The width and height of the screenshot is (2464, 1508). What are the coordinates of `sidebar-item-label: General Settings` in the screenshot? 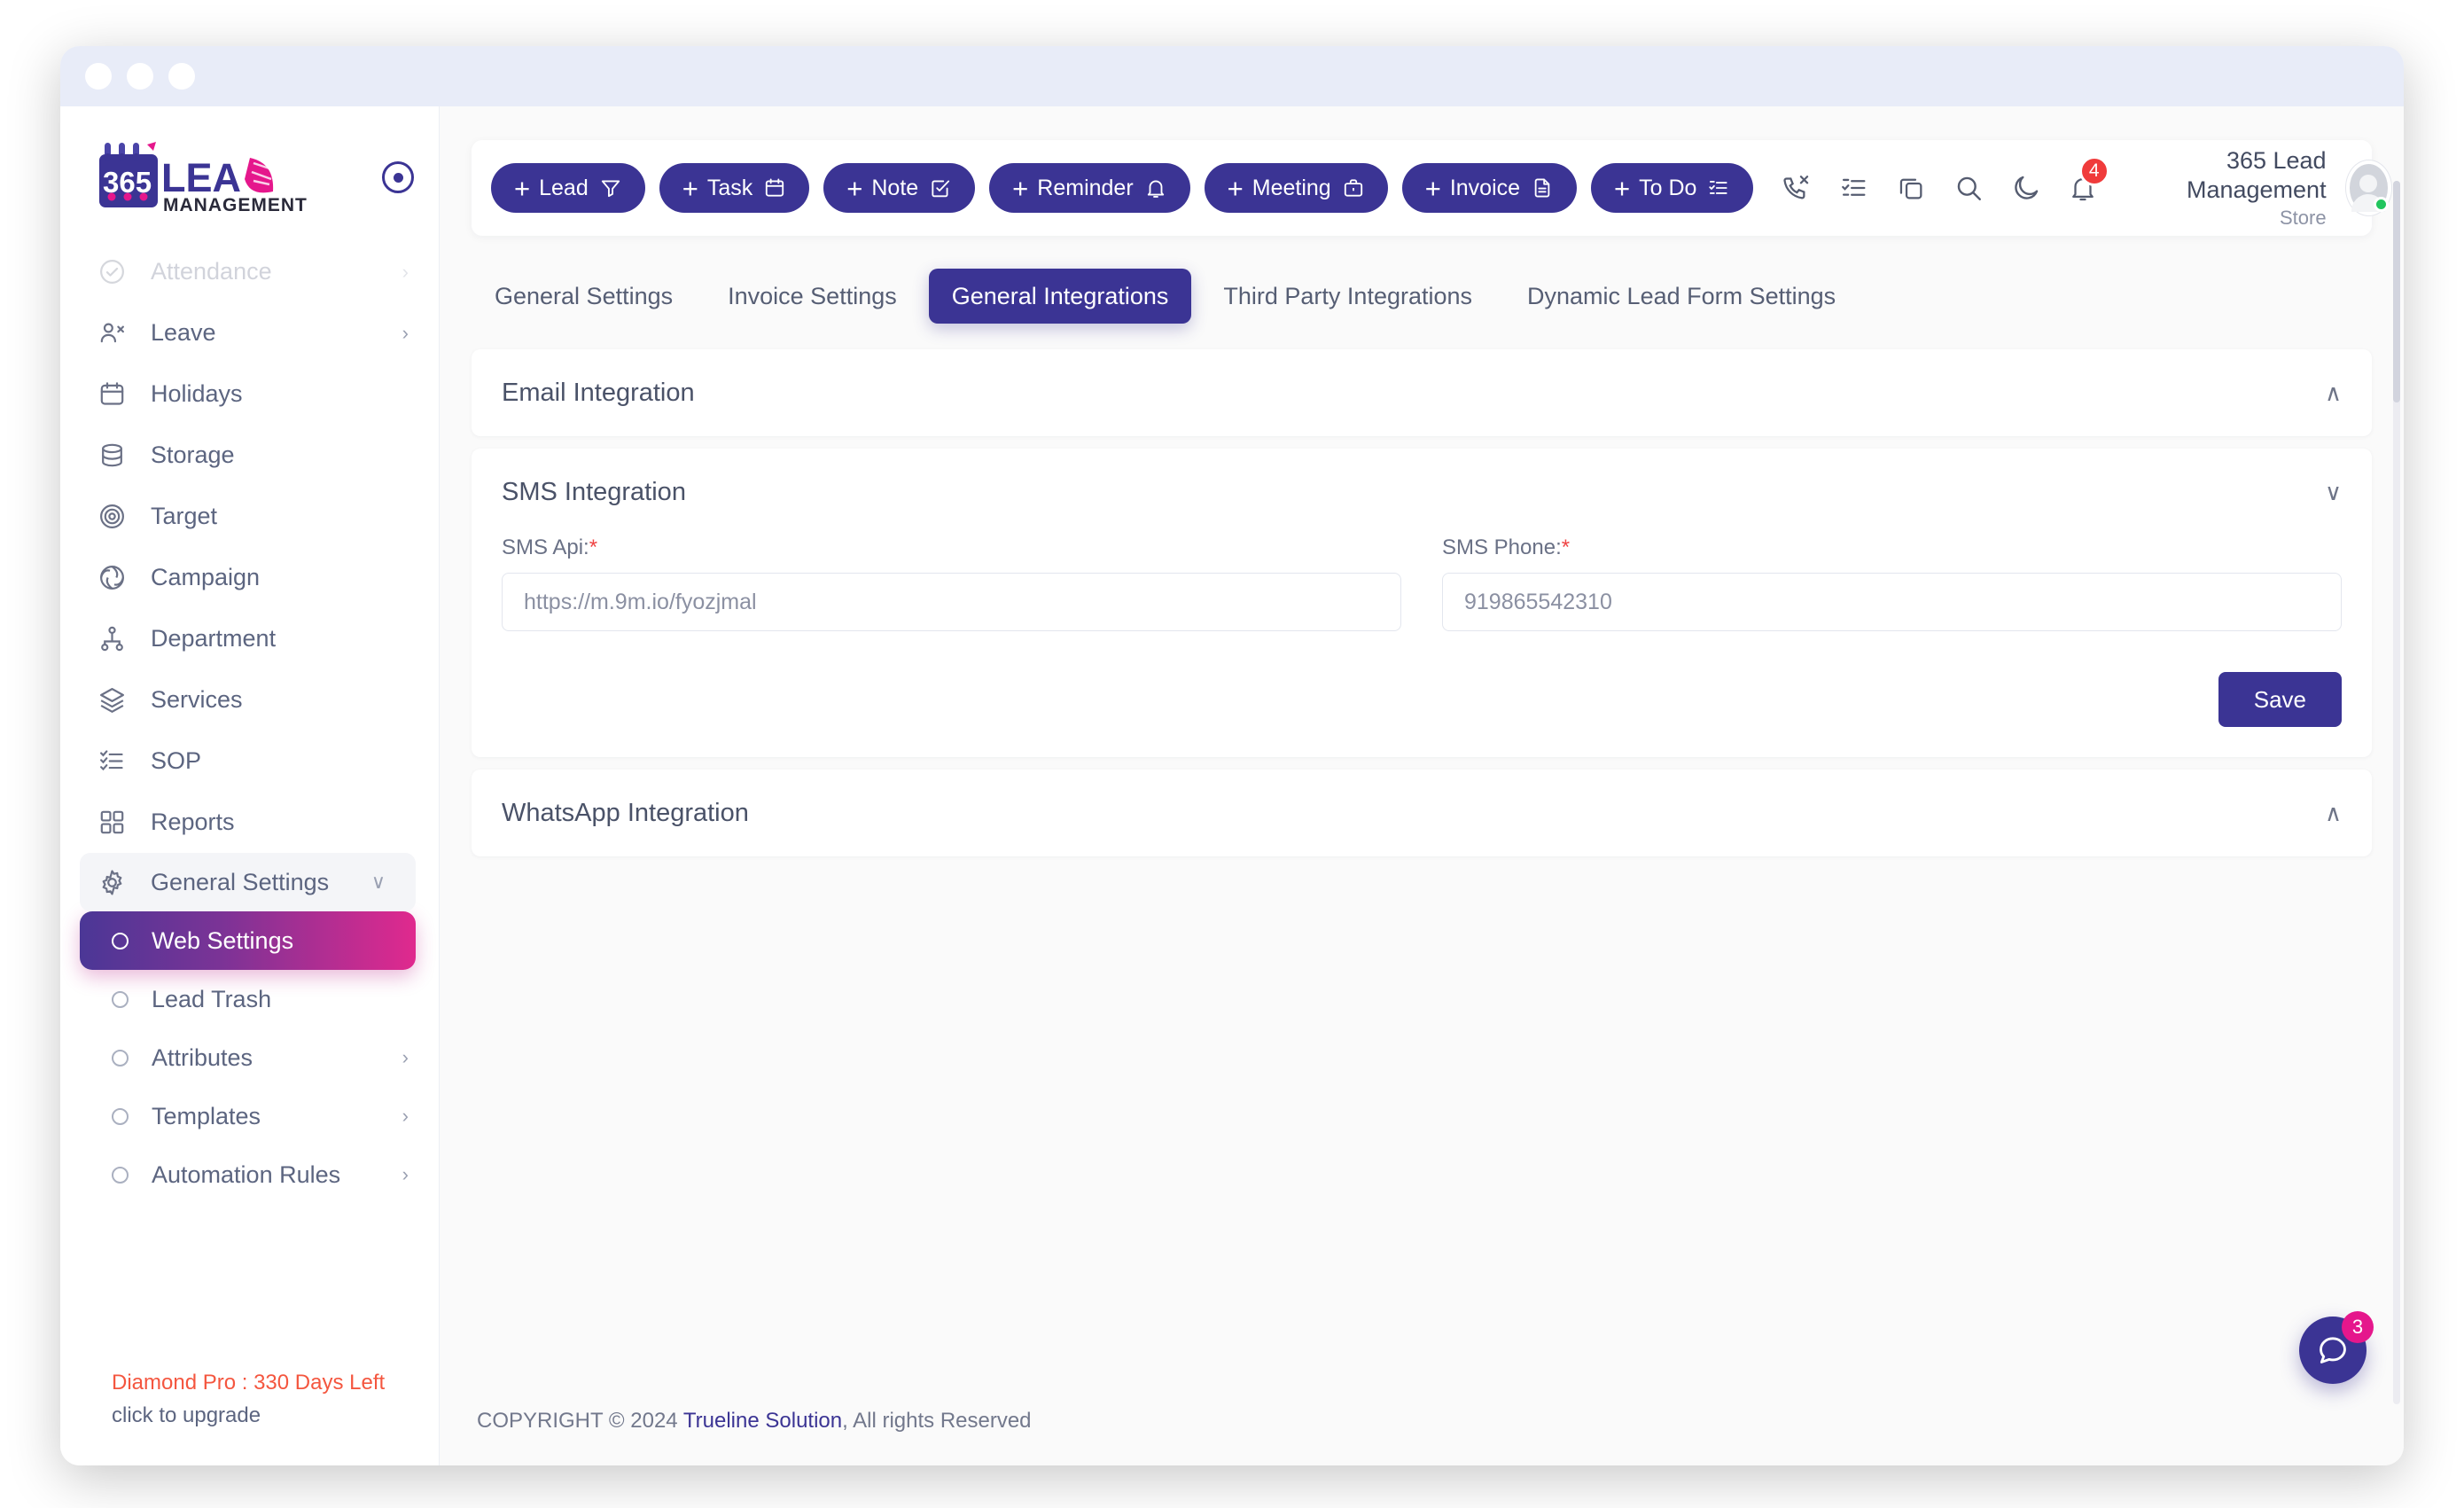 It's located at (240, 881).